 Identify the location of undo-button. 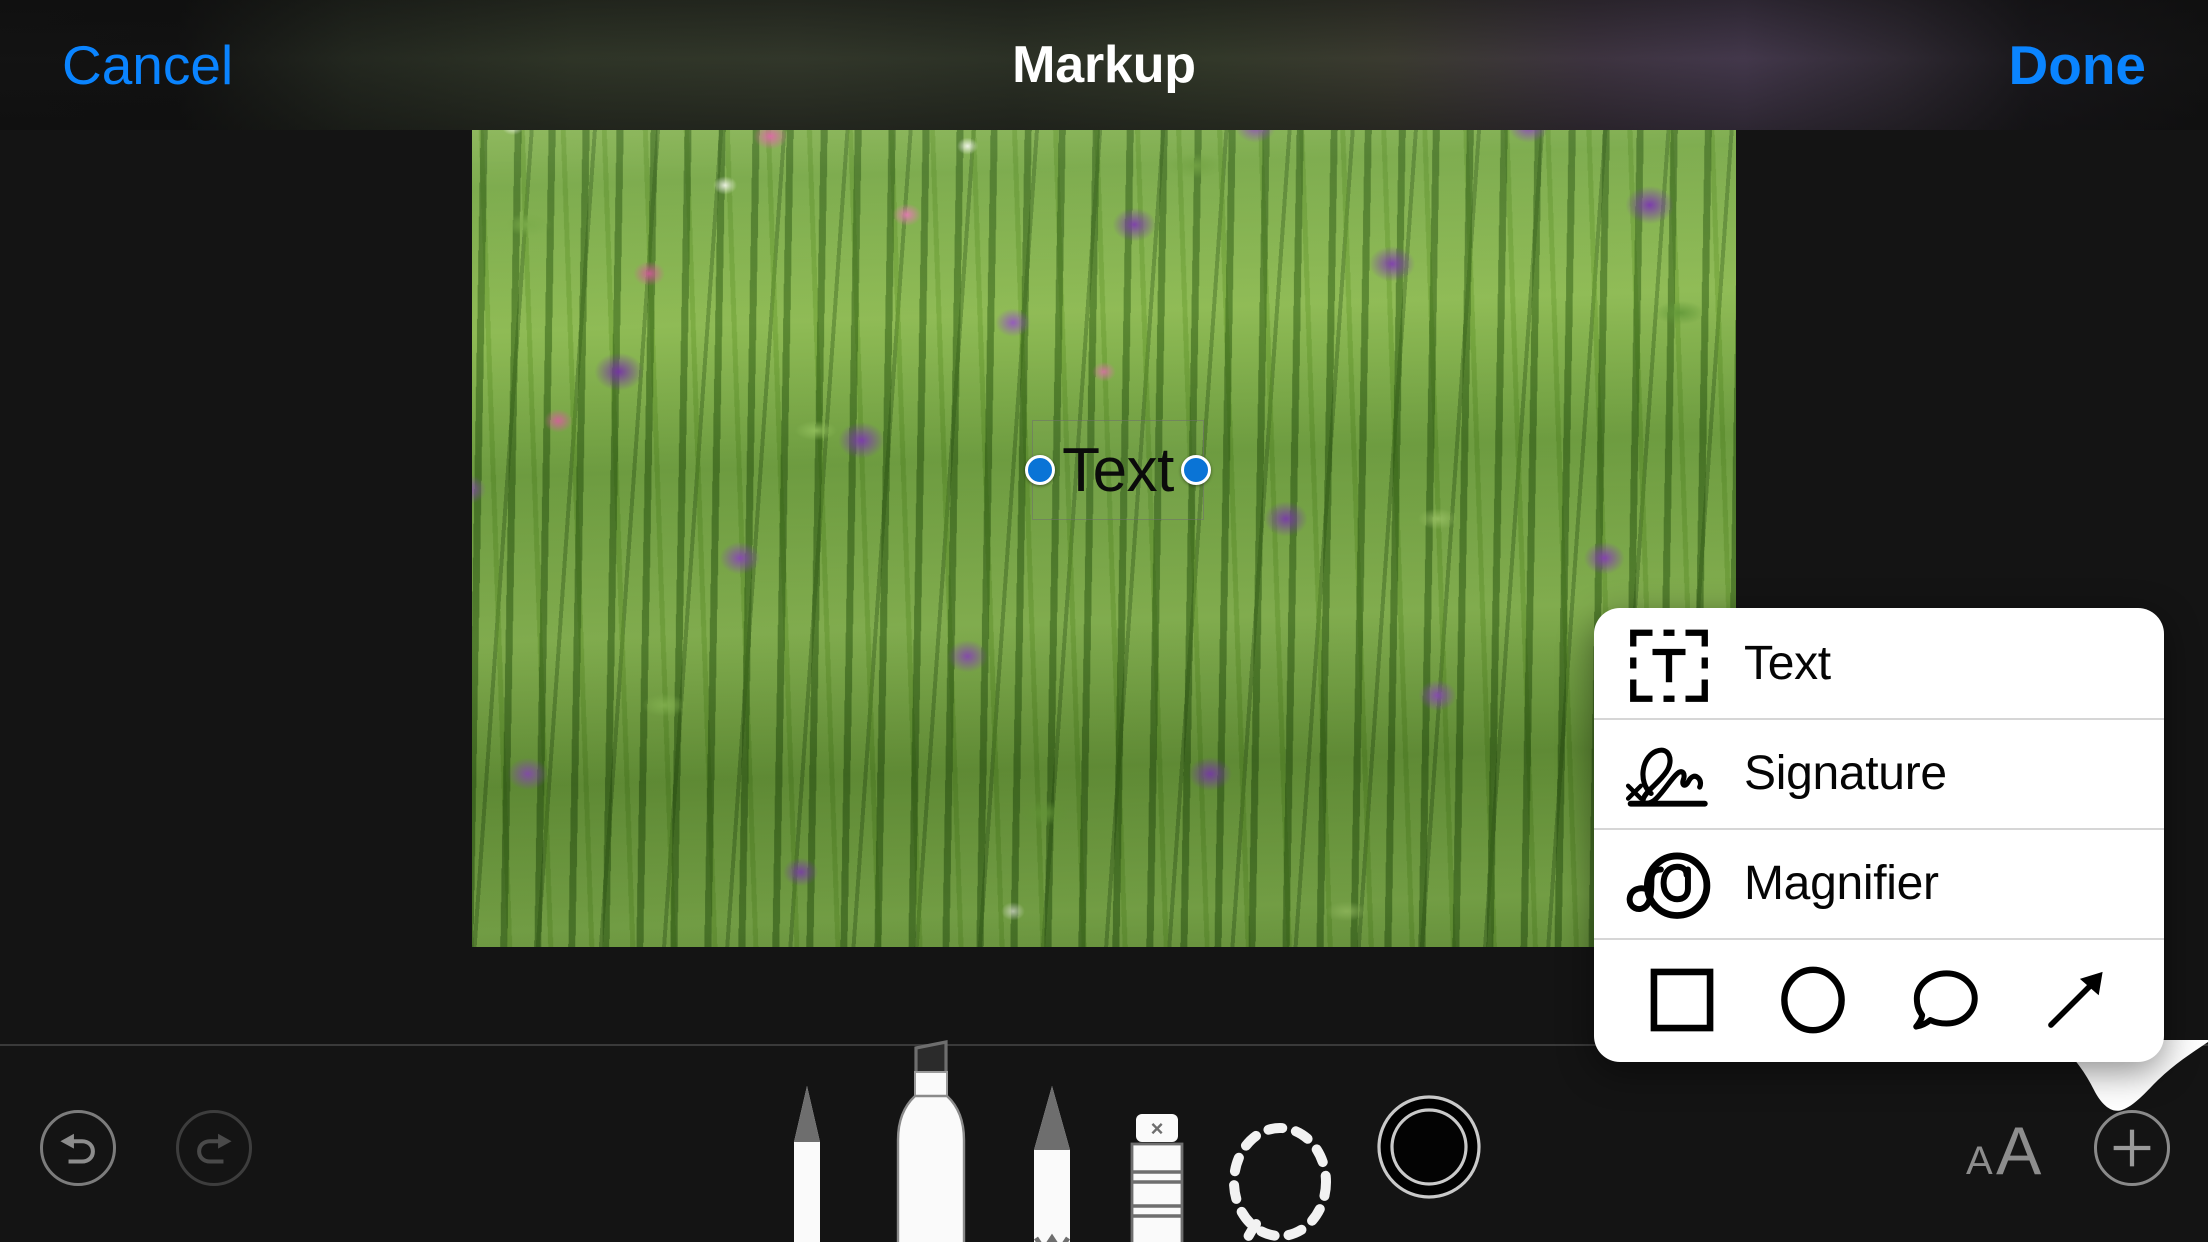
(78, 1148).